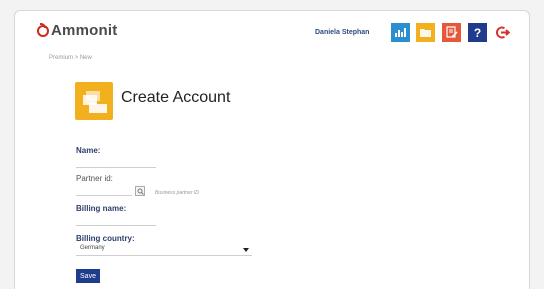 This screenshot has height=289, width=544. I want to click on partner-id-input, so click(104, 190).